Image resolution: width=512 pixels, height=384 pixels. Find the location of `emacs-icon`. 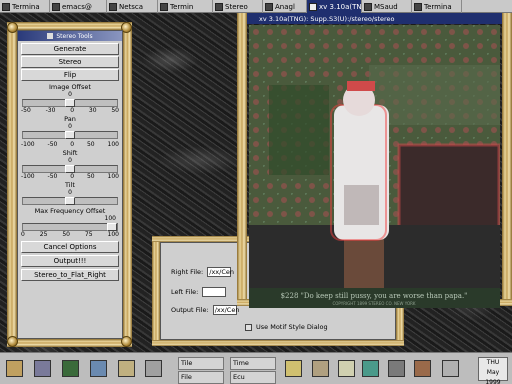

emacs-icon is located at coordinates (56, 6).